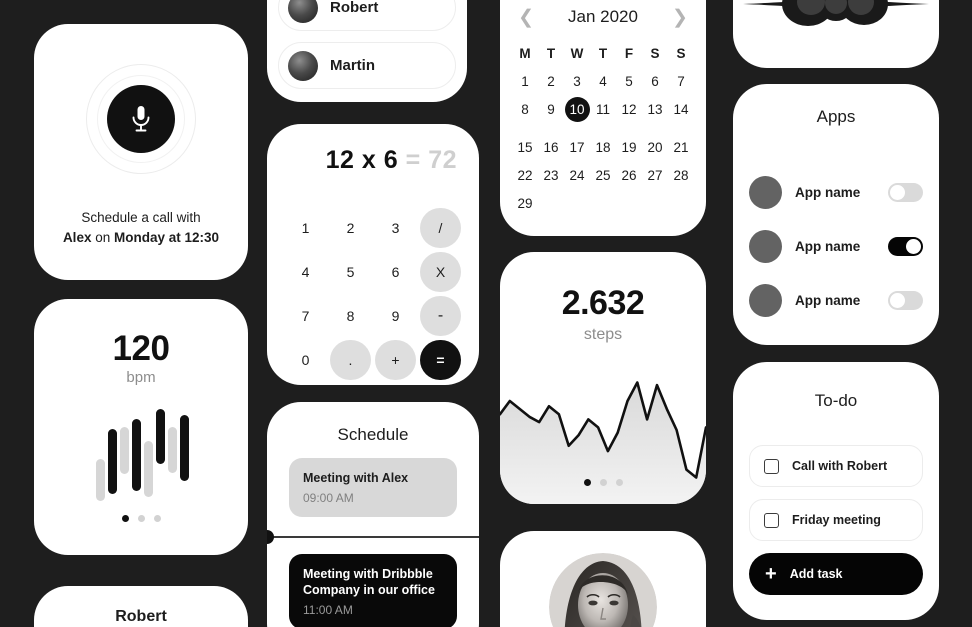 This screenshot has height=627, width=972. What do you see at coordinates (350, 272) in the screenshot?
I see `calc-key-5: 5` at bounding box center [350, 272].